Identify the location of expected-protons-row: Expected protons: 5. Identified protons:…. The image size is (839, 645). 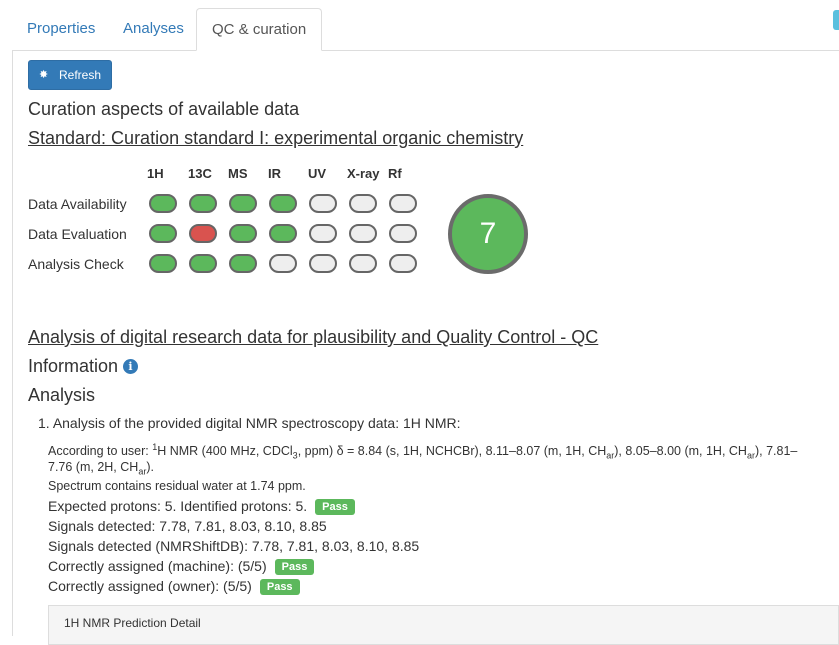
(201, 506).